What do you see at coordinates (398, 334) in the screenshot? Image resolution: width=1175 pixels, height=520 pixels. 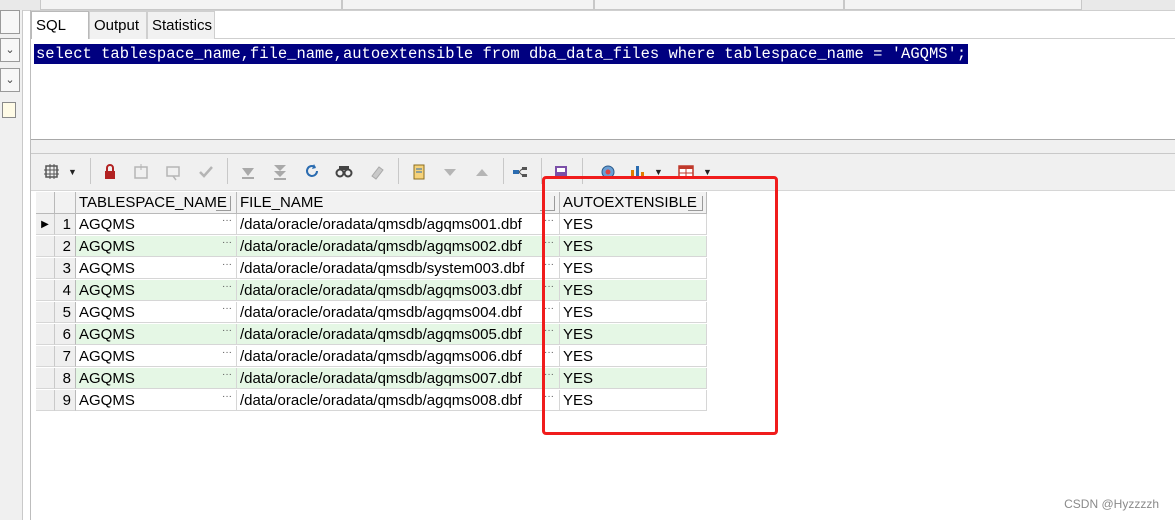 I see `cell-file-name: /data/oracle/oradata/qmsdb/agqms005.dbf` at bounding box center [398, 334].